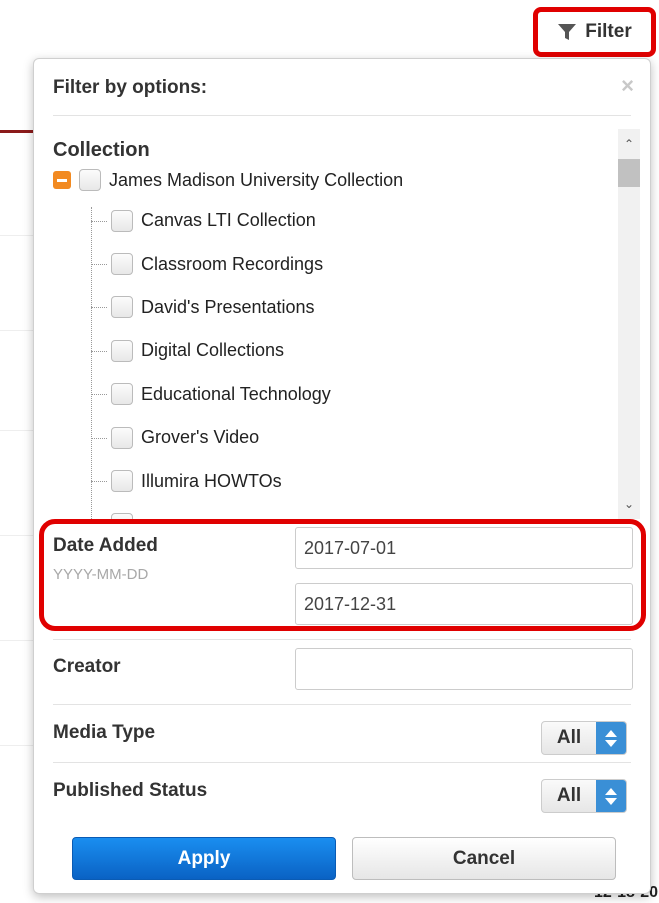  I want to click on tree-item, so click(211, 511).